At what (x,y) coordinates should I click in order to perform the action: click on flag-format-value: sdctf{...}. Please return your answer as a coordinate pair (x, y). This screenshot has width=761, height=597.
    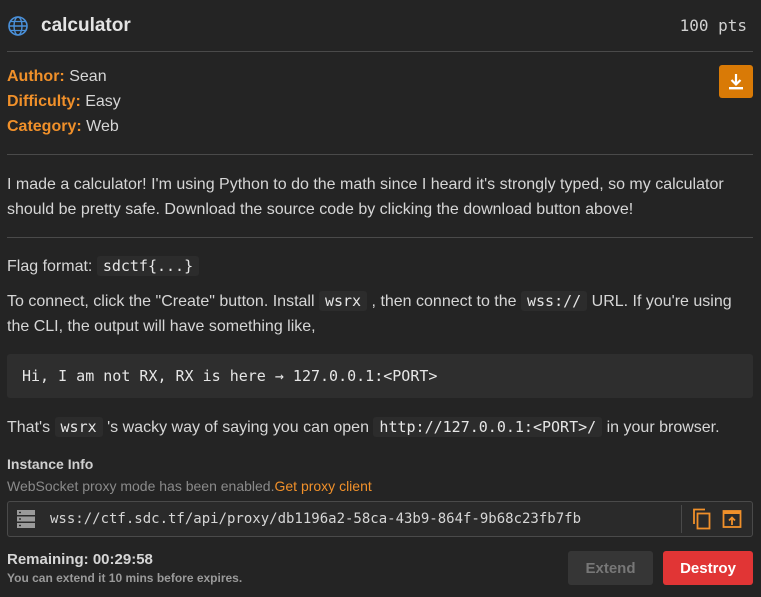
    Looking at the image, I should click on (148, 266).